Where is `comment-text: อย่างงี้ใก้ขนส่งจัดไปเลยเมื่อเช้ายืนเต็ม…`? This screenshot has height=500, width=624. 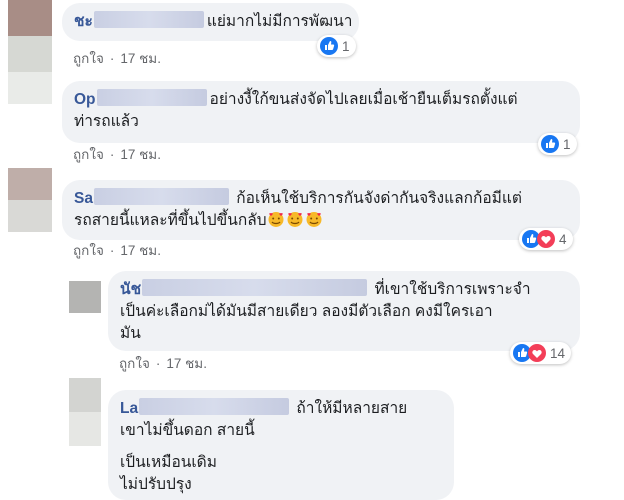 comment-text: อย่างงี้ใก้ขนส่งจัดไปเลยเมื่อเช้ายืนเต็ม… is located at coordinates (363, 99).